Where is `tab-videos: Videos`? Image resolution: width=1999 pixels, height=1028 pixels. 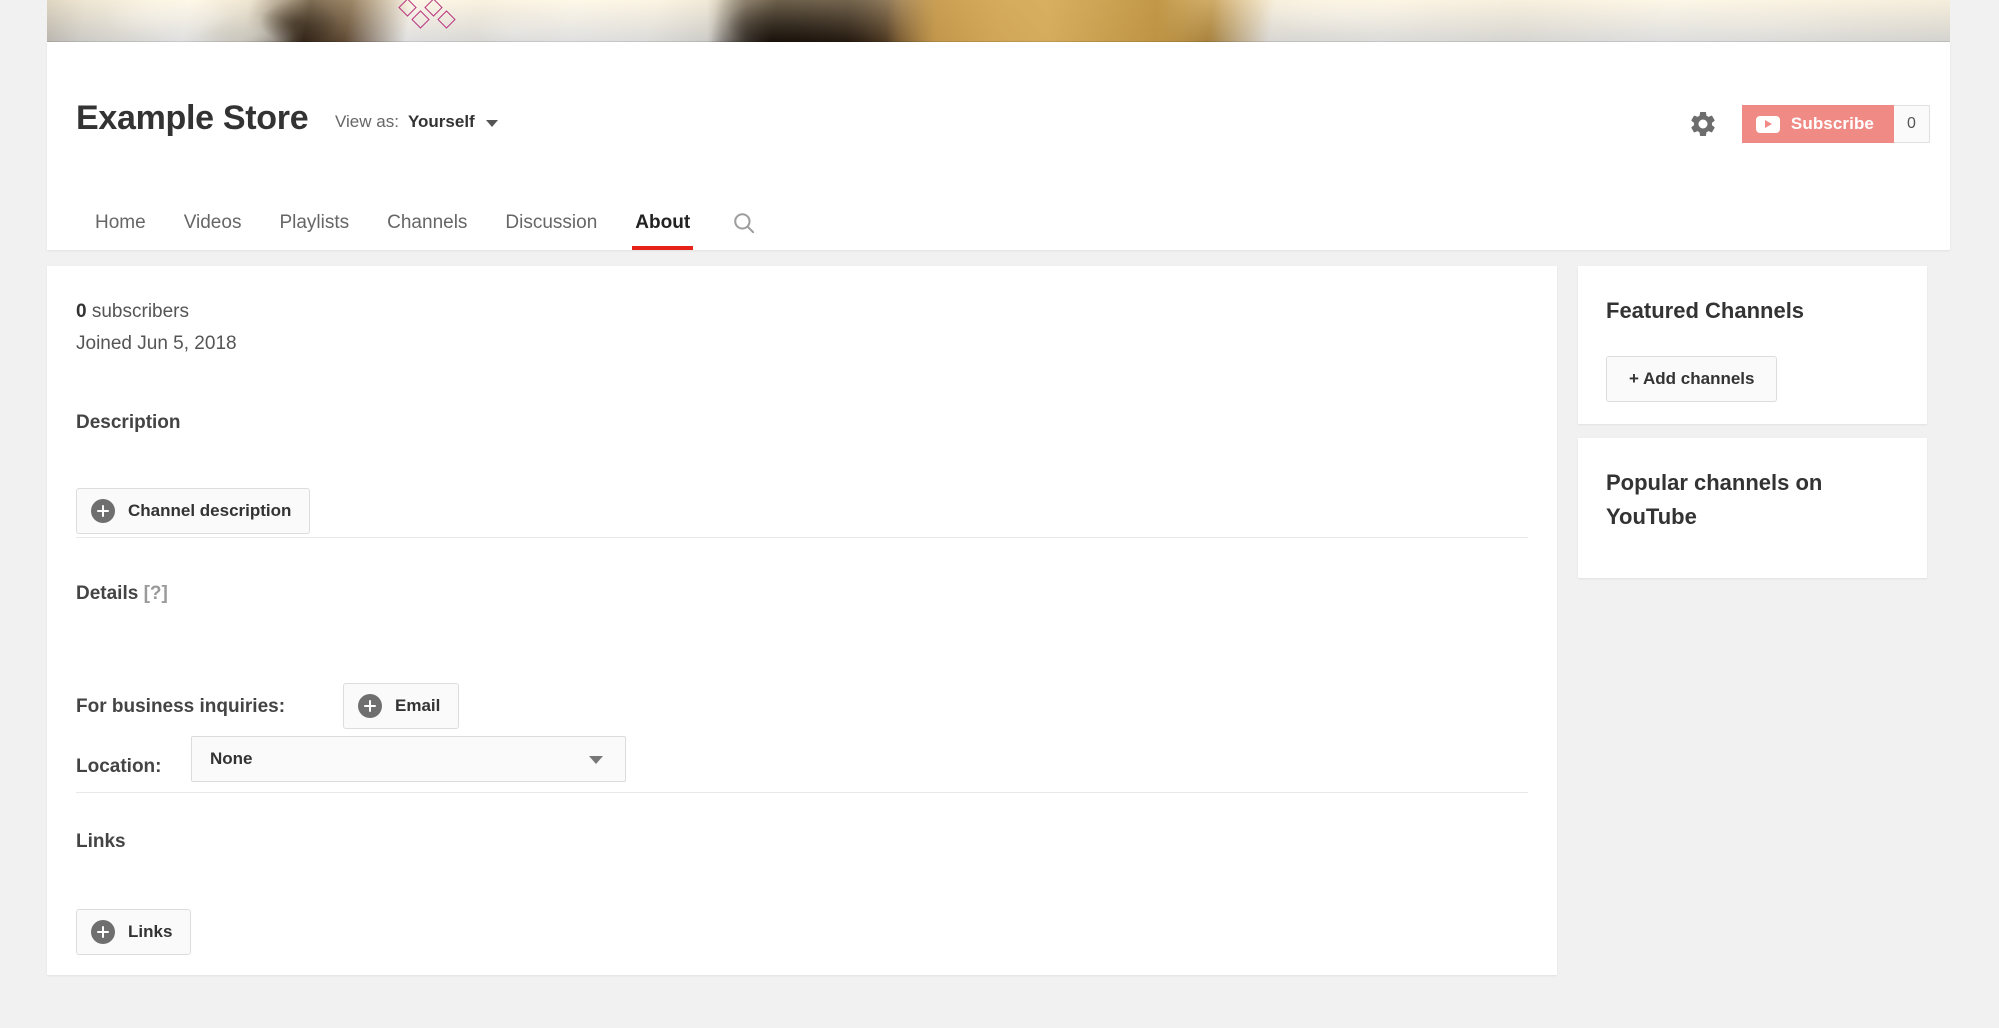 tab-videos: Videos is located at coordinates (213, 231).